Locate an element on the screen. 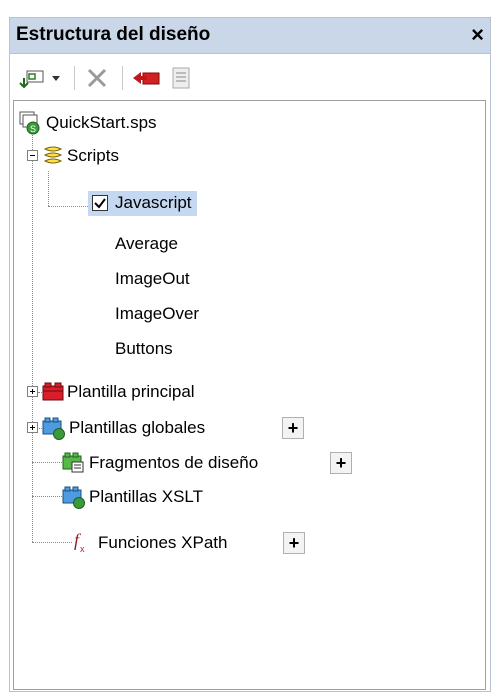 The width and height of the screenshot is (499, 696). tree-label-design-fragments: Fragmentos de diseño is located at coordinates (174, 462).